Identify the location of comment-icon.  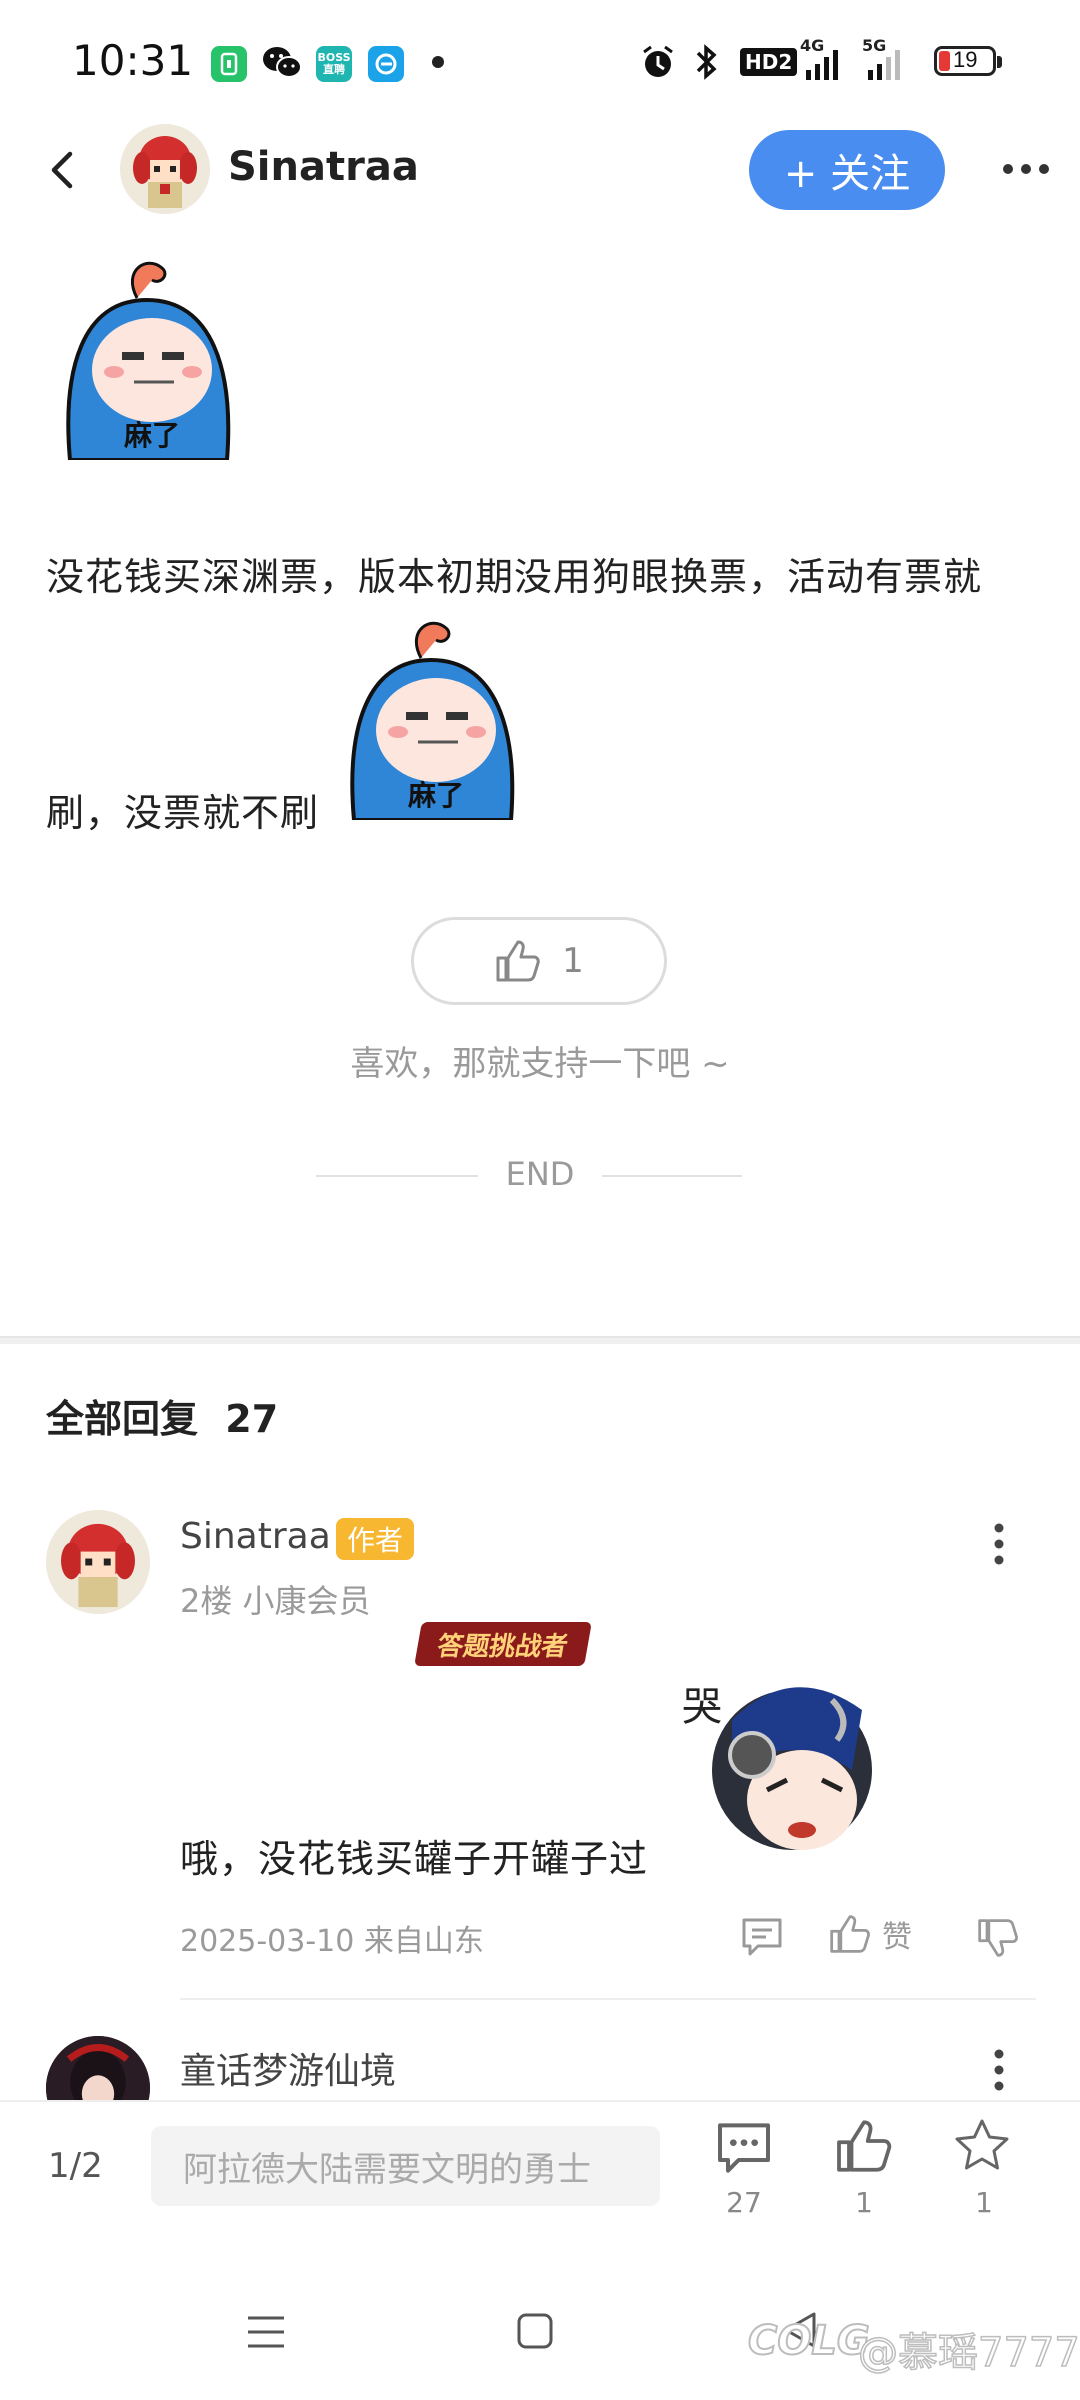
(744, 2148).